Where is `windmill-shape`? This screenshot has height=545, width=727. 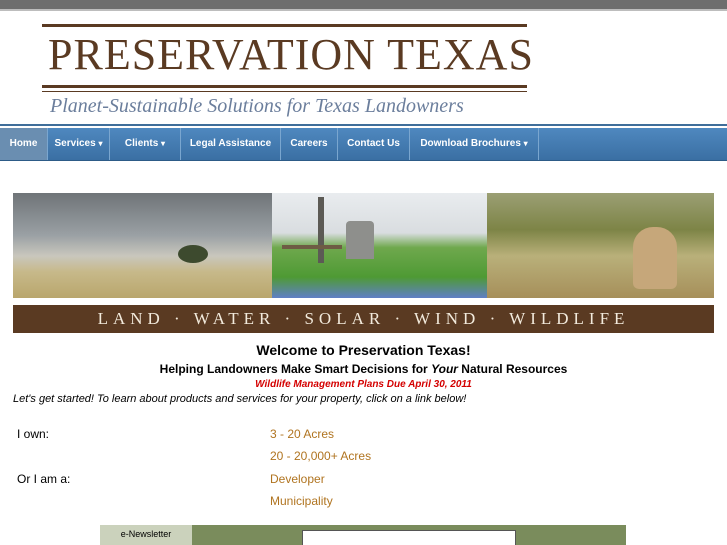 windmill-shape is located at coordinates (321, 230).